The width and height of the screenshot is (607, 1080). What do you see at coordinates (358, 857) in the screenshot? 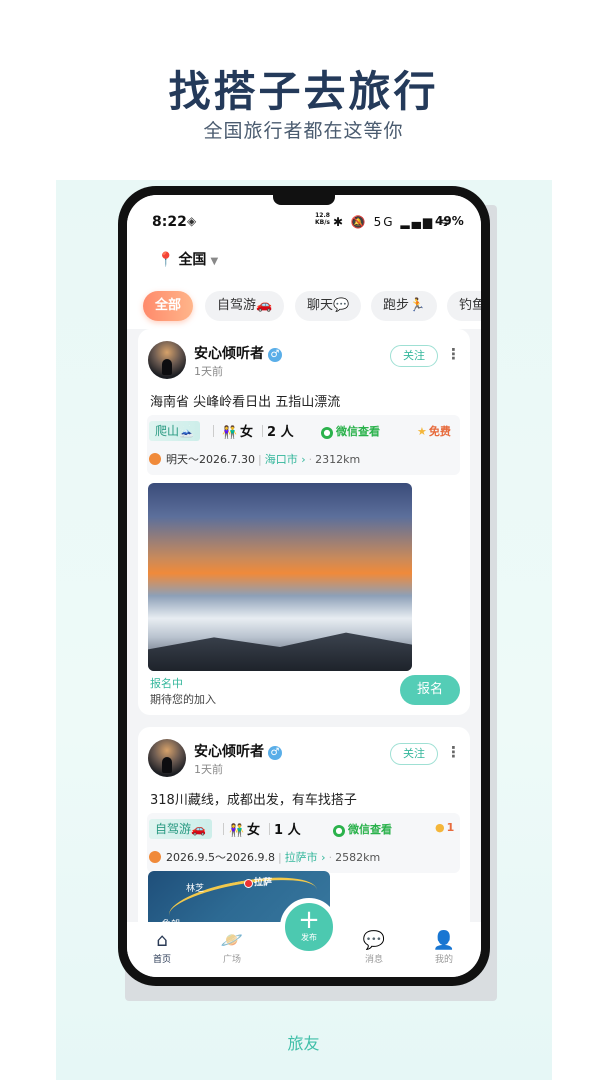
I see `distance: 2582km` at bounding box center [358, 857].